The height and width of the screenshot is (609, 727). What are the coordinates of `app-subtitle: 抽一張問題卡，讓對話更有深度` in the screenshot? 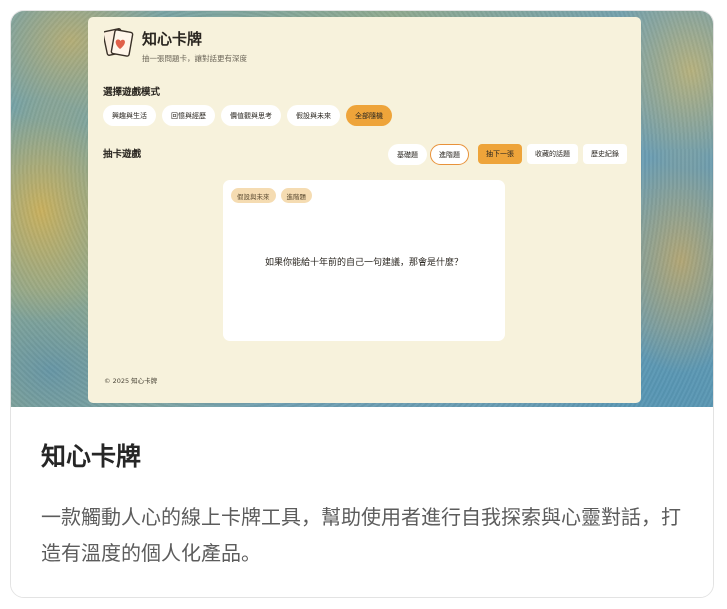 It's located at (194, 58).